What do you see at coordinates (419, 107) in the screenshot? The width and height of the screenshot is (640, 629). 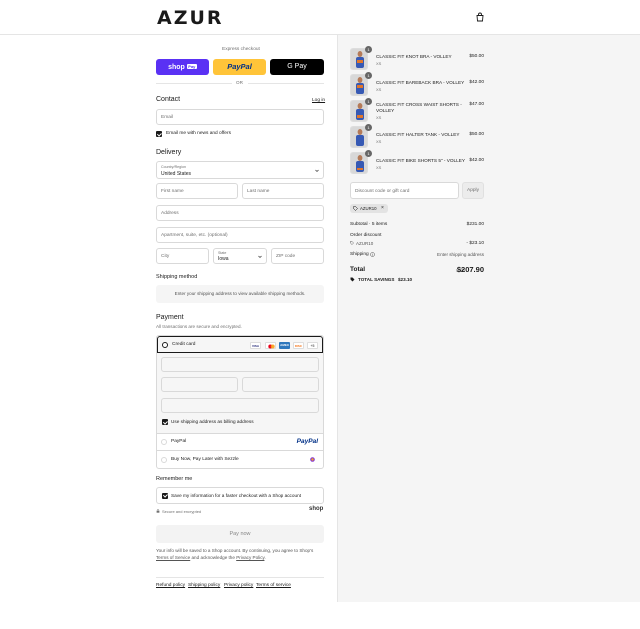 I see `product-name: CLASSIC FIT CROSS WAIST SHORTS - VOLLEY` at bounding box center [419, 107].